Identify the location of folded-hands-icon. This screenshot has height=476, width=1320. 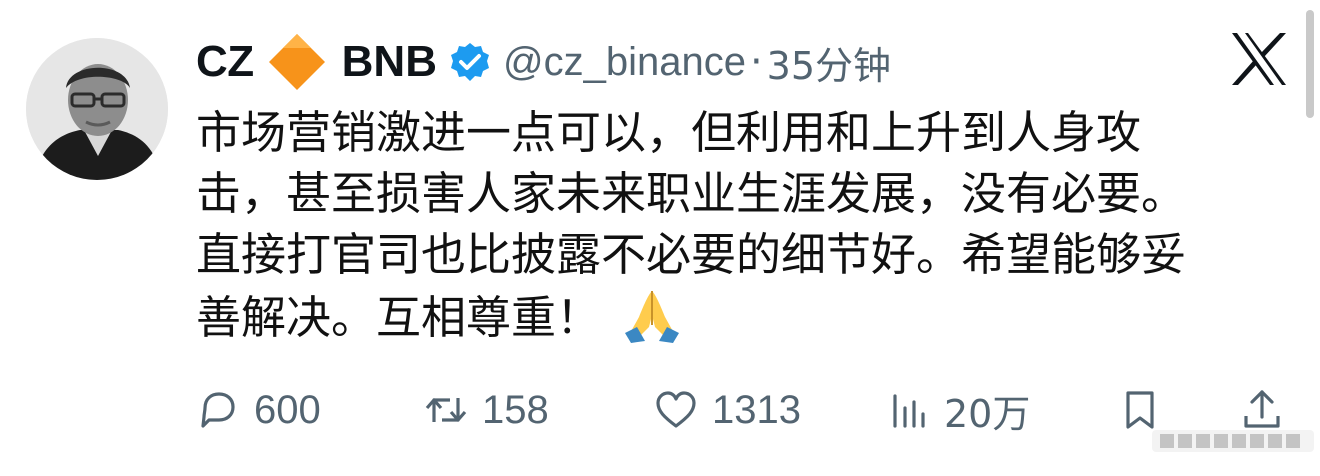
(652, 317).